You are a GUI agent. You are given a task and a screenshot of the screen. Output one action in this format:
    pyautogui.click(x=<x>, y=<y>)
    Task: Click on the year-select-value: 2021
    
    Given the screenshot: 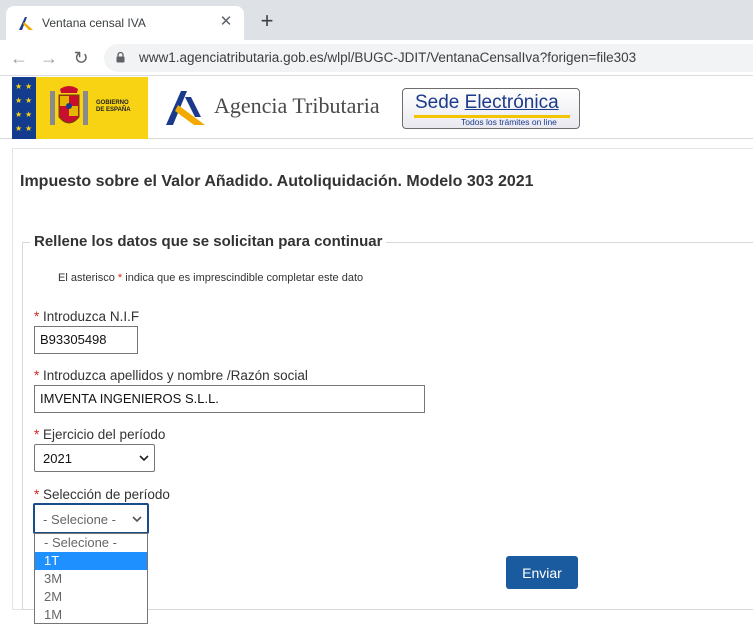 What is the action you would take?
    pyautogui.click(x=57, y=458)
    